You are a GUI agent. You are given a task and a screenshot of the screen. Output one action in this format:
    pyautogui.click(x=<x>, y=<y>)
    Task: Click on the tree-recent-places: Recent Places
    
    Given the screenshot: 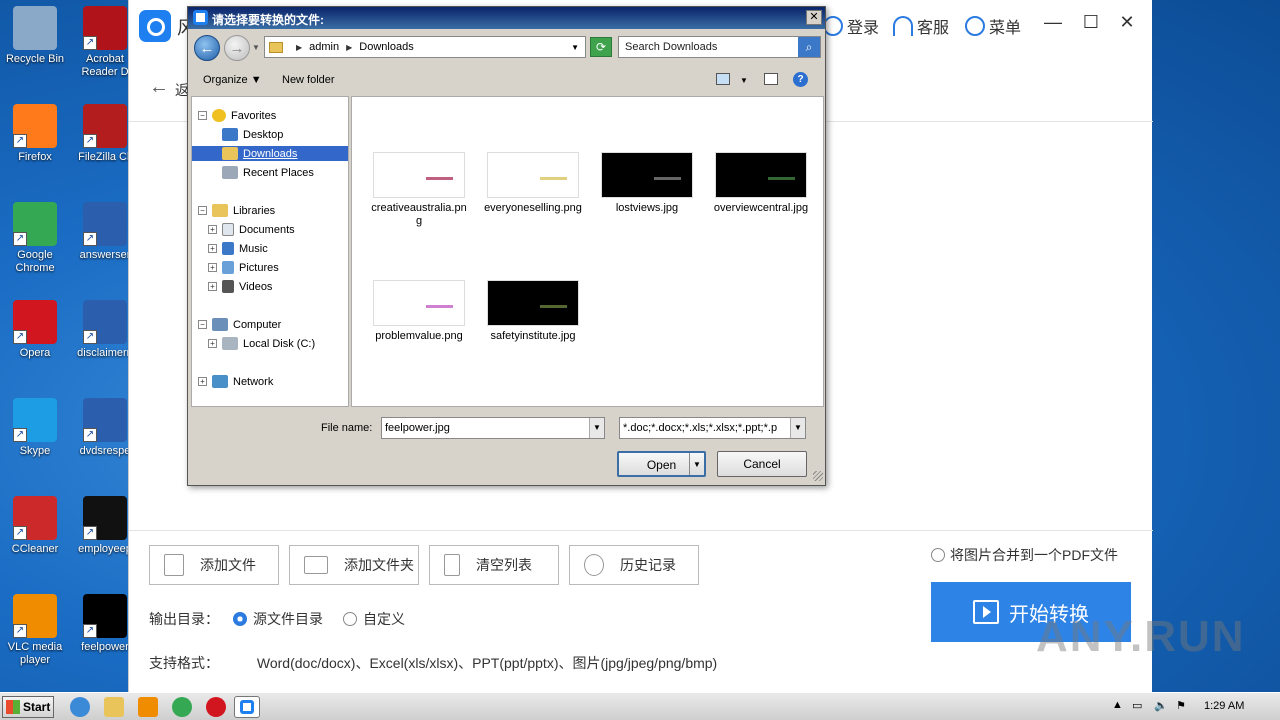 What is the action you would take?
    pyautogui.click(x=268, y=172)
    